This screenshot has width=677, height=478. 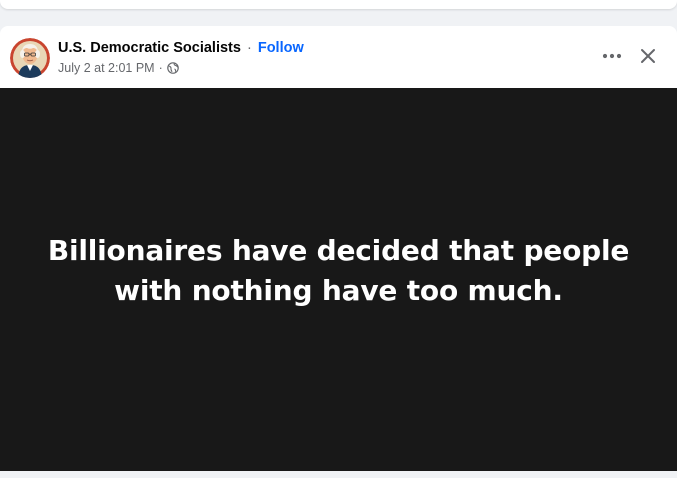 I want to click on close-icon, so click(x=648, y=56).